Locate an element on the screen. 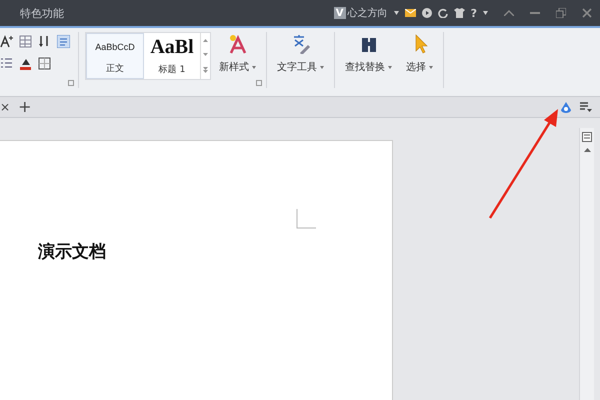 This screenshot has width=600, height=400. list-icon is located at coordinates (6, 63).